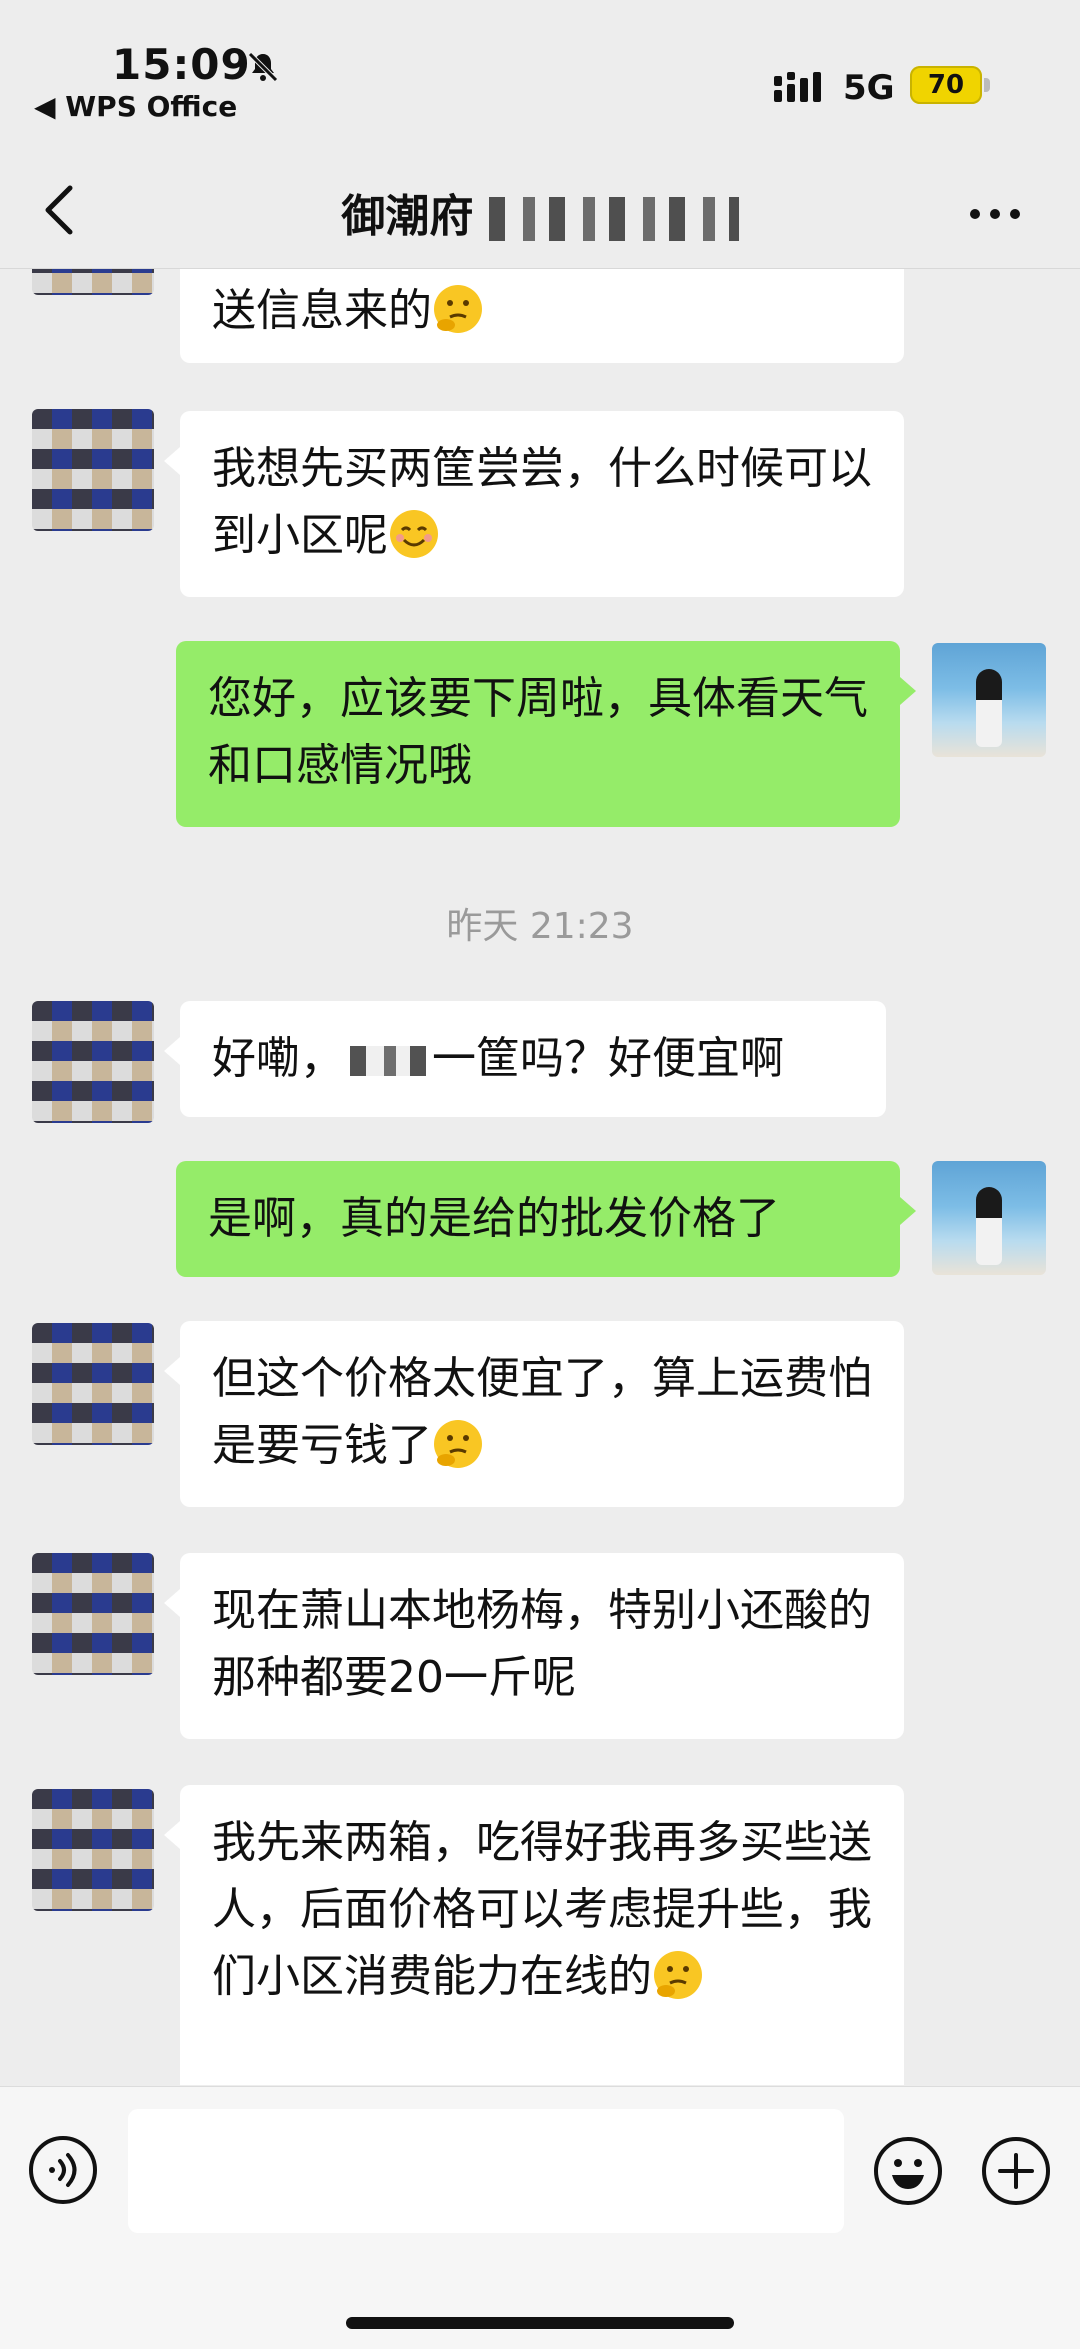  Describe the element at coordinates (542, 502) in the screenshot. I see `message-text: 我想先买两筐尝尝，什么时候可以到小区呢` at that location.